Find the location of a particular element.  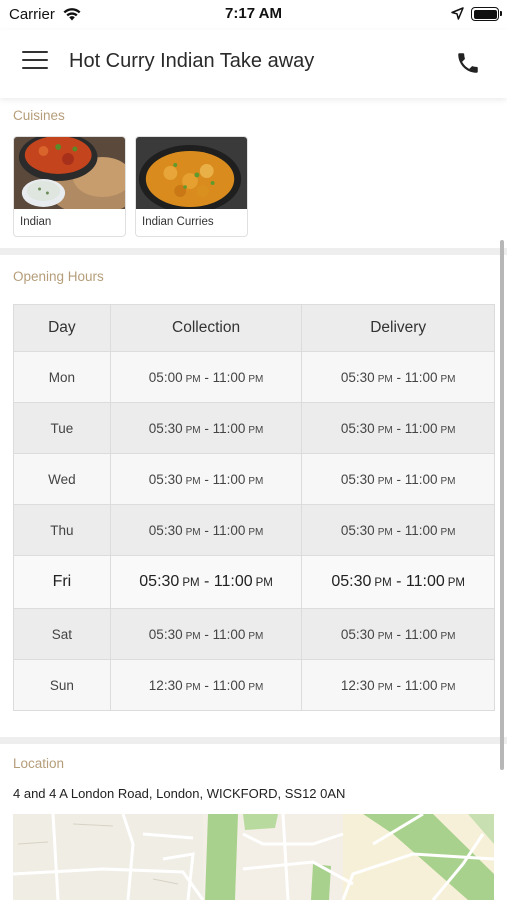

table-row: Sat 05:30 PM - 11:00 PM 05:30 PM - 11:00 PM is located at coordinates (254, 634).